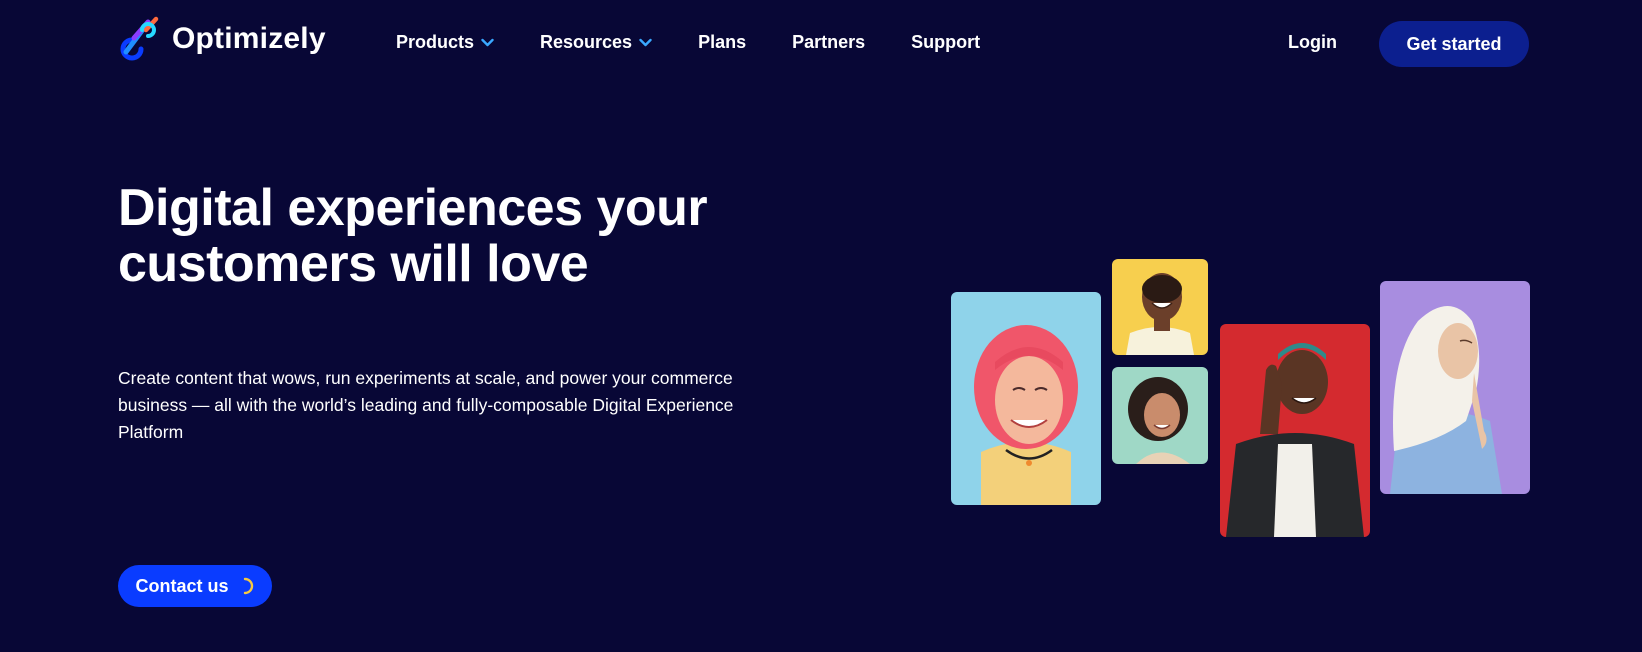  I want to click on nav-item-label: Resources, so click(586, 42).